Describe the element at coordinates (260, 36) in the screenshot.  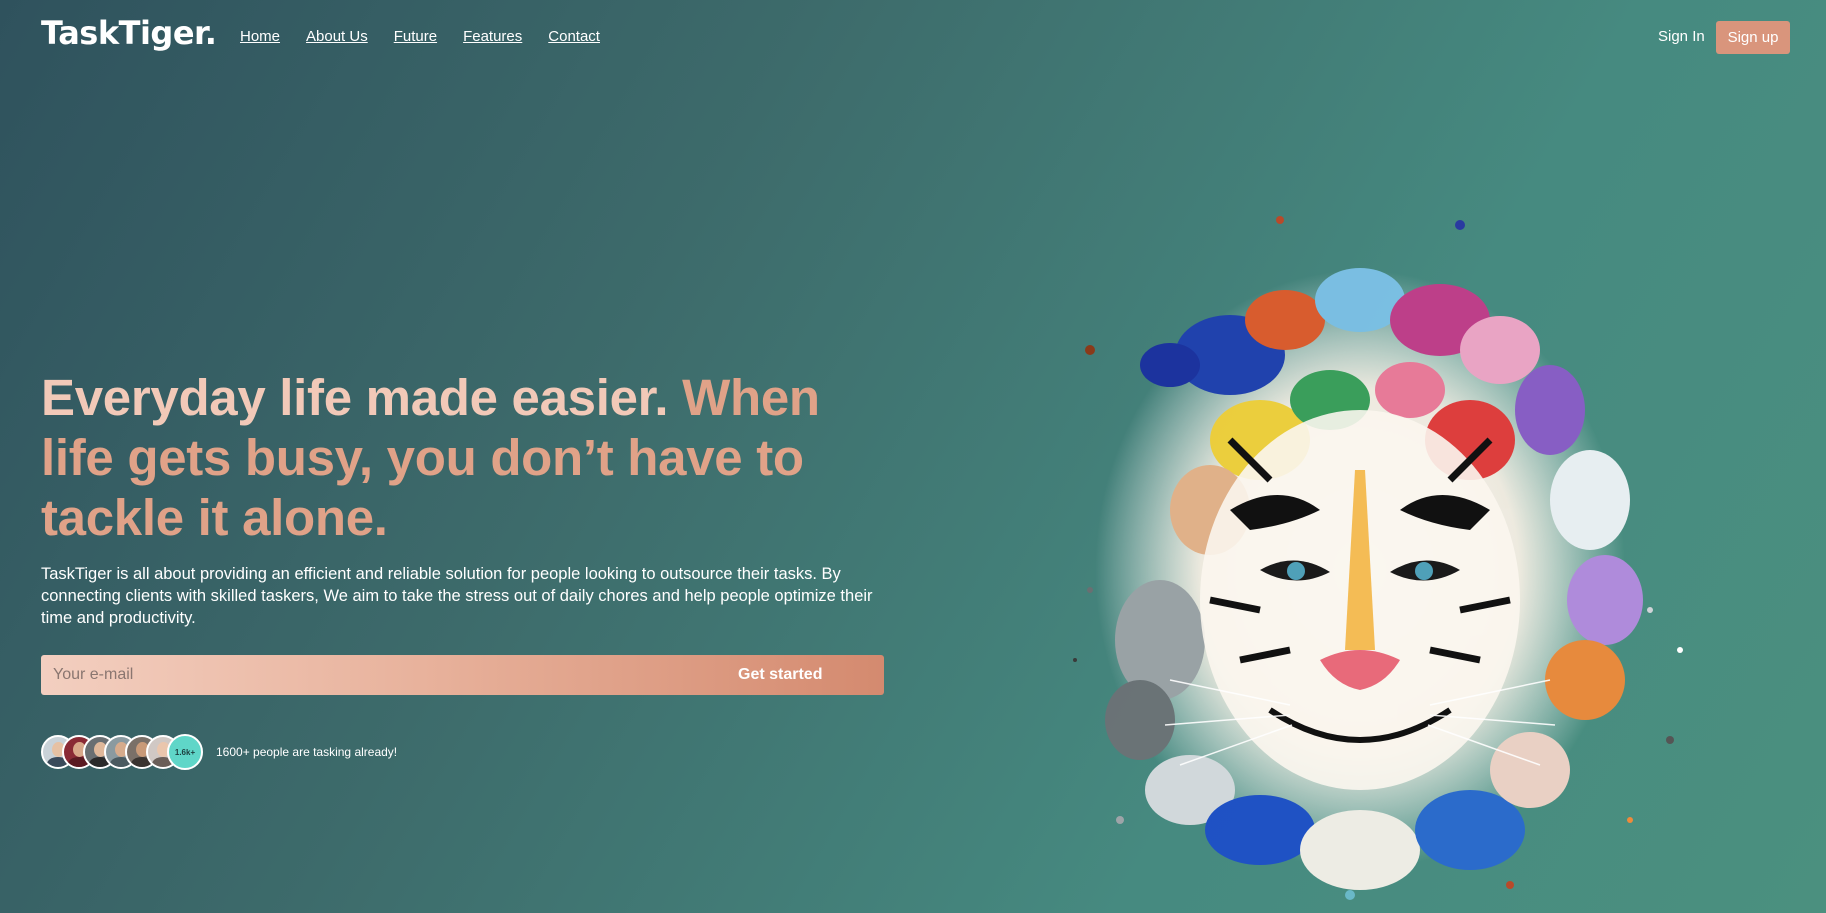
I see `nav-link-home: Home` at that location.